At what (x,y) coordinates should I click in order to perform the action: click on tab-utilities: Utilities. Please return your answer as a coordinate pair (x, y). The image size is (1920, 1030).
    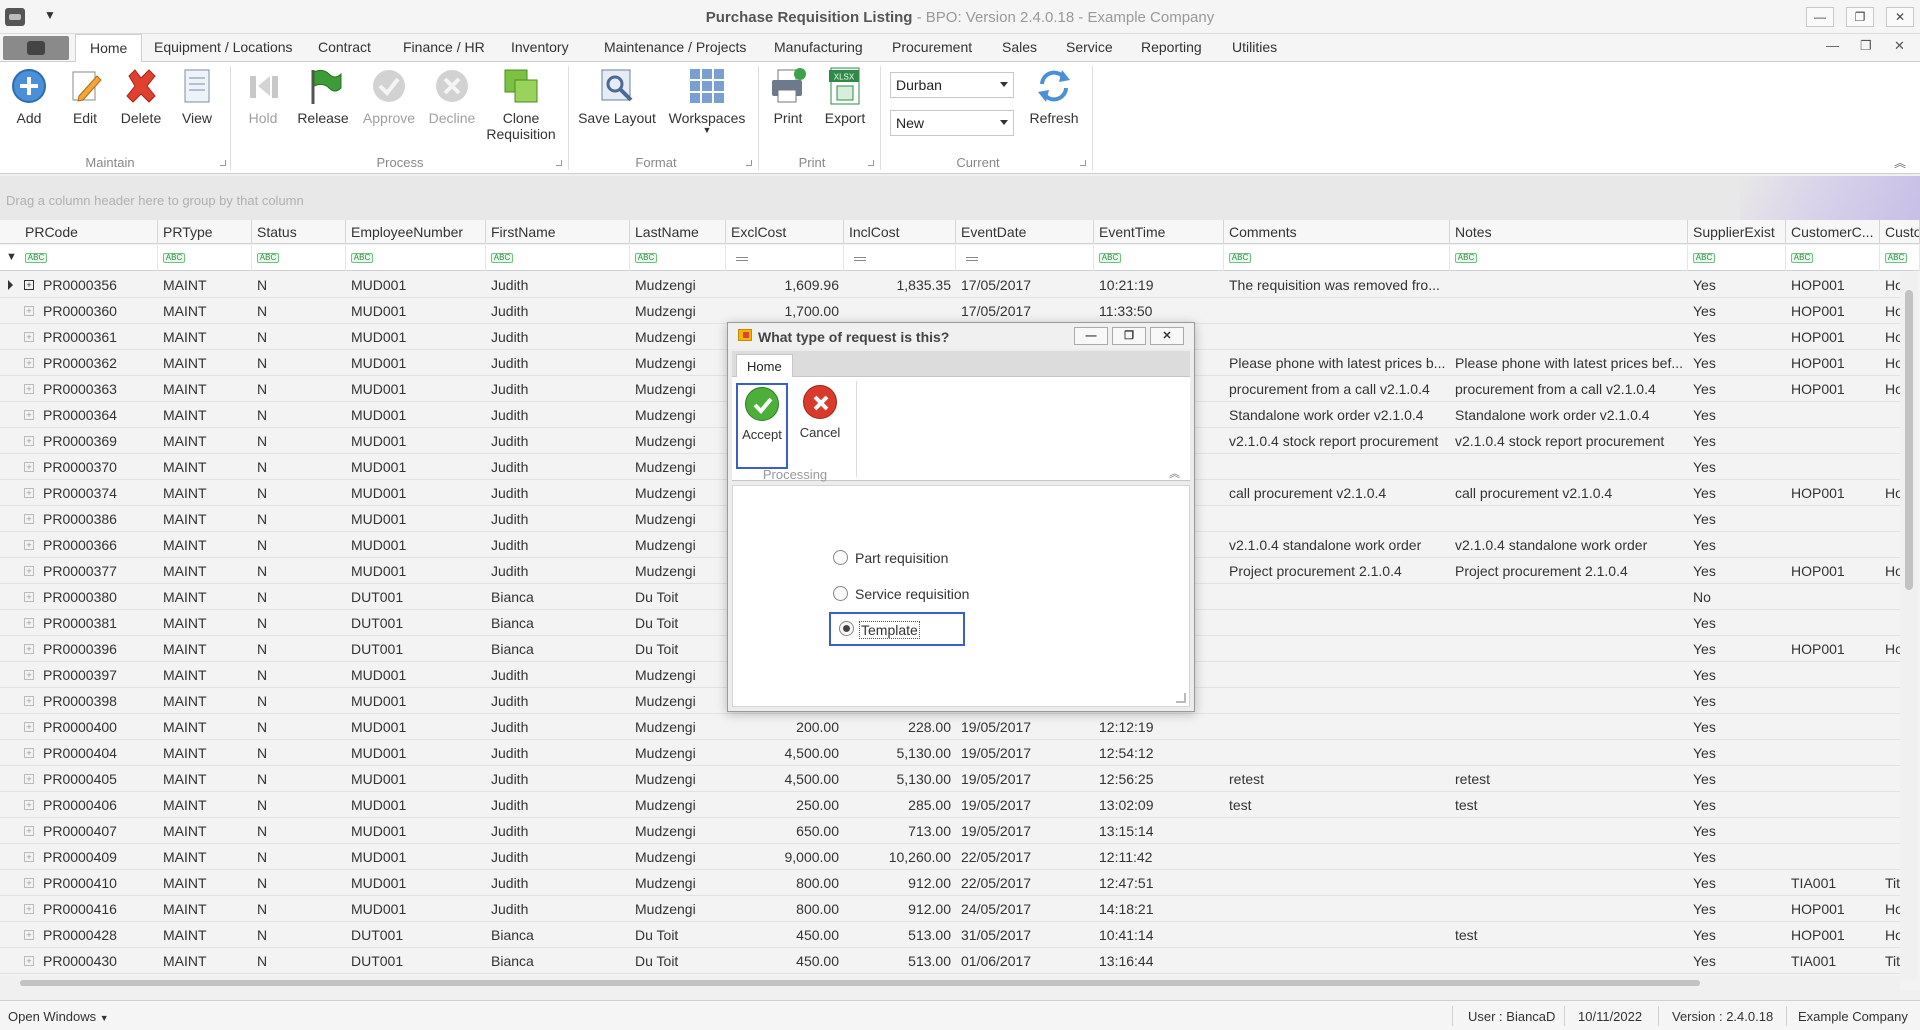
    Looking at the image, I should click on (1254, 47).